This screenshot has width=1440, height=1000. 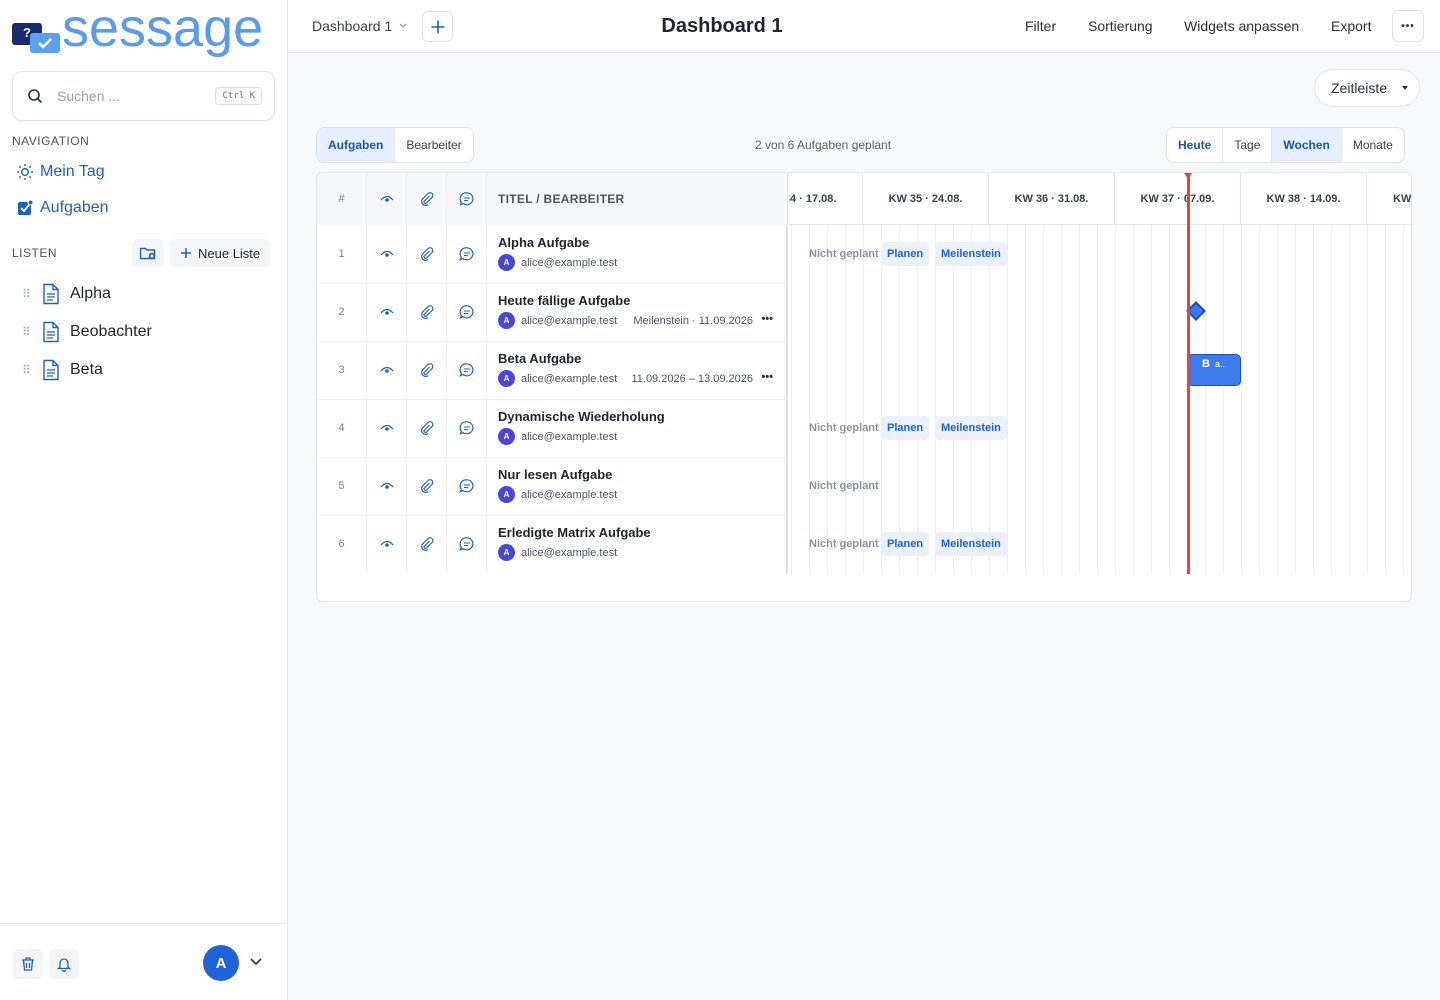 I want to click on task-title: Erledigte Matrix Aufgabe, so click(x=574, y=532).